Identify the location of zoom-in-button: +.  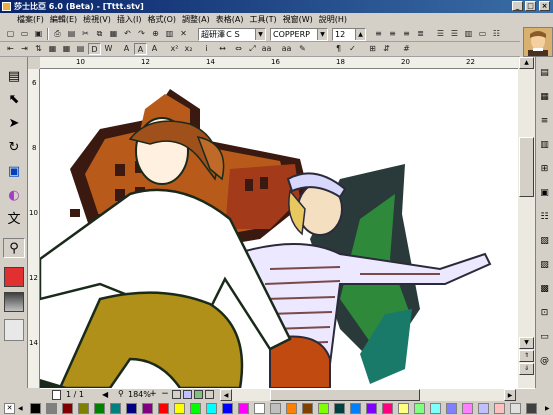
(153, 394).